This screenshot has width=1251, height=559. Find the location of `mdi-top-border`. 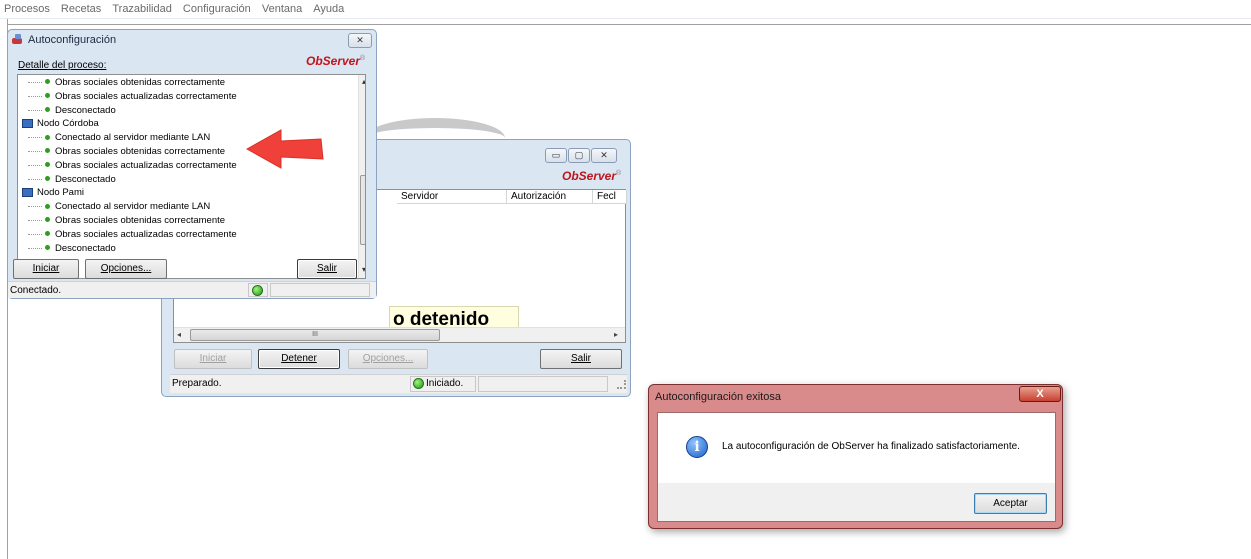

mdi-top-border is located at coordinates (629, 24).